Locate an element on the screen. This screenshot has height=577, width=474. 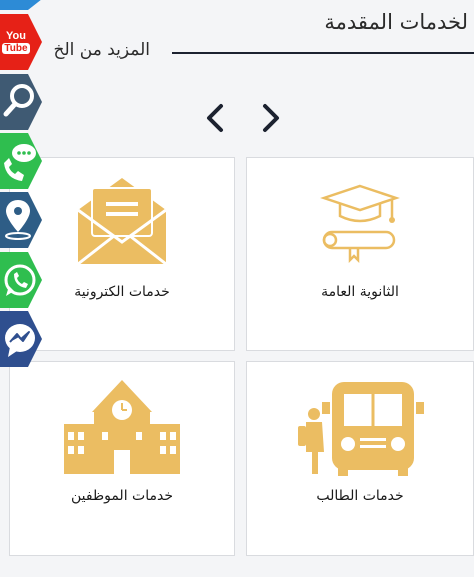
search-icon is located at coordinates (21, 102).